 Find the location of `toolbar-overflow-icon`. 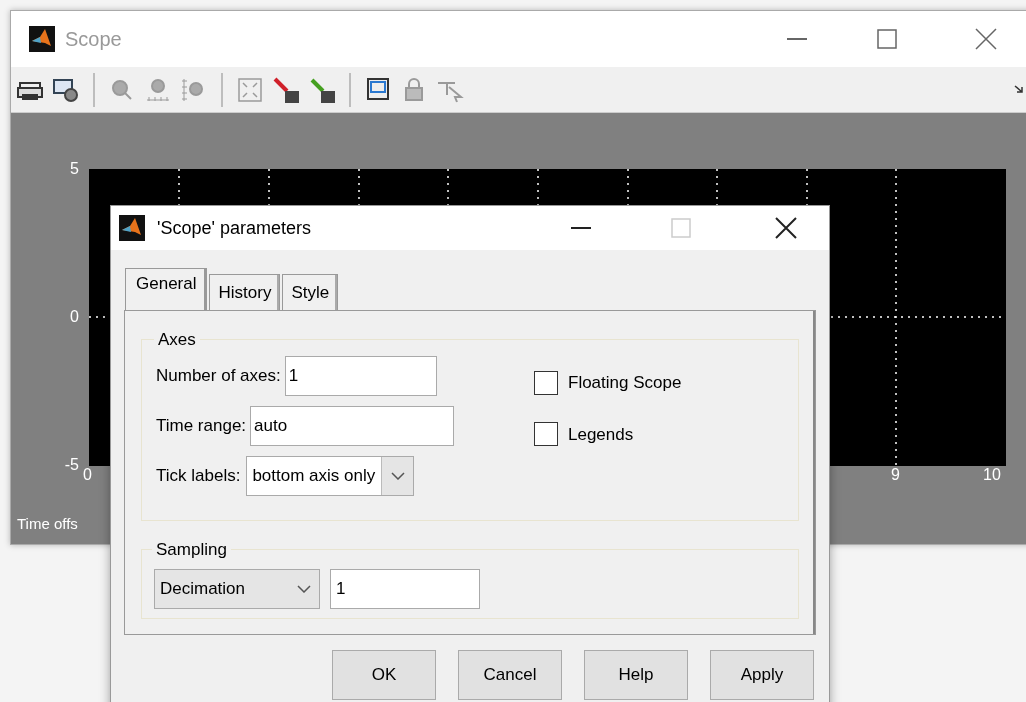

toolbar-overflow-icon is located at coordinates (1019, 89).